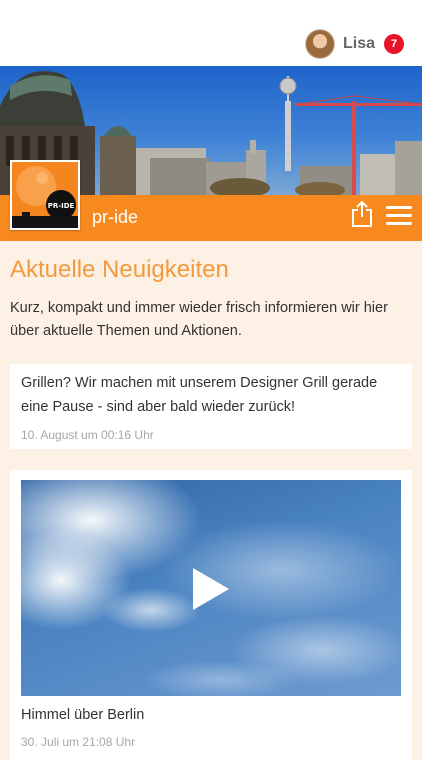 The image size is (422, 760). What do you see at coordinates (115, 217) in the screenshot?
I see `brand-name: pr-ide` at bounding box center [115, 217].